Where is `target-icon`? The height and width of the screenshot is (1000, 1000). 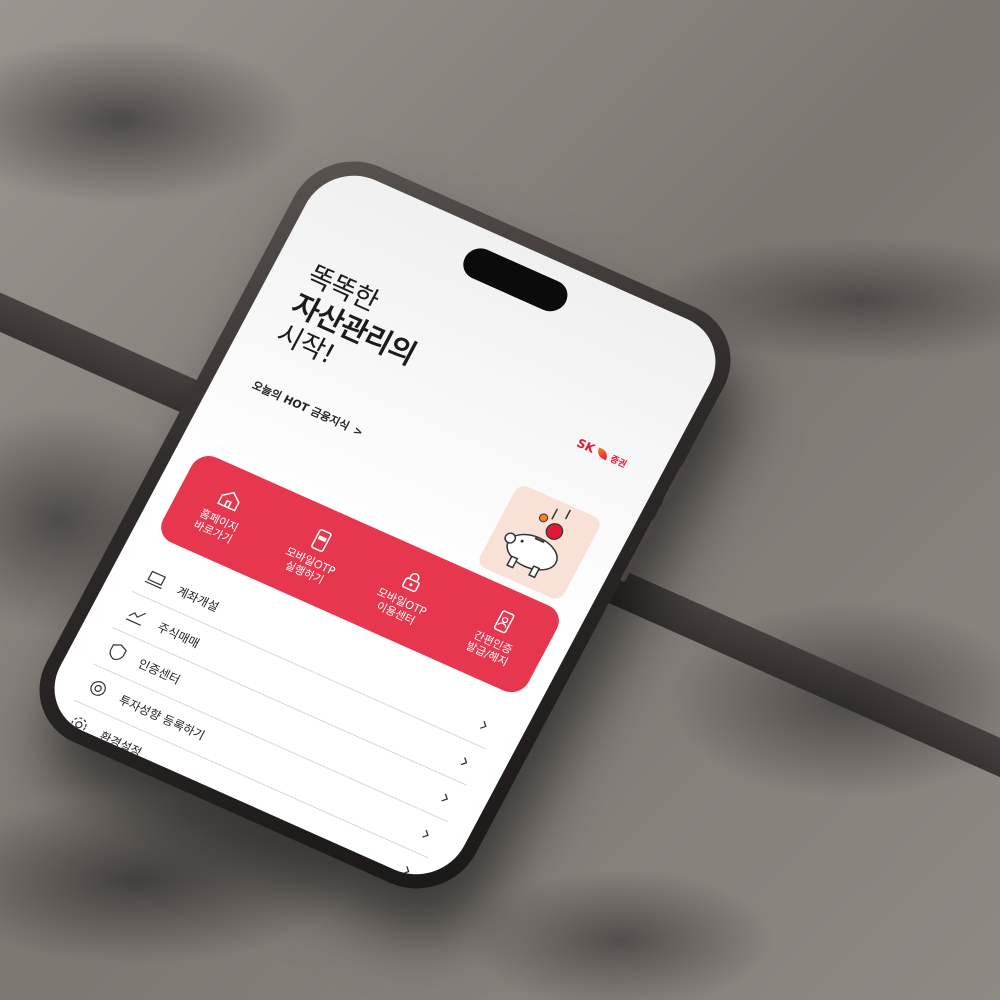
target-icon is located at coordinates (98, 688).